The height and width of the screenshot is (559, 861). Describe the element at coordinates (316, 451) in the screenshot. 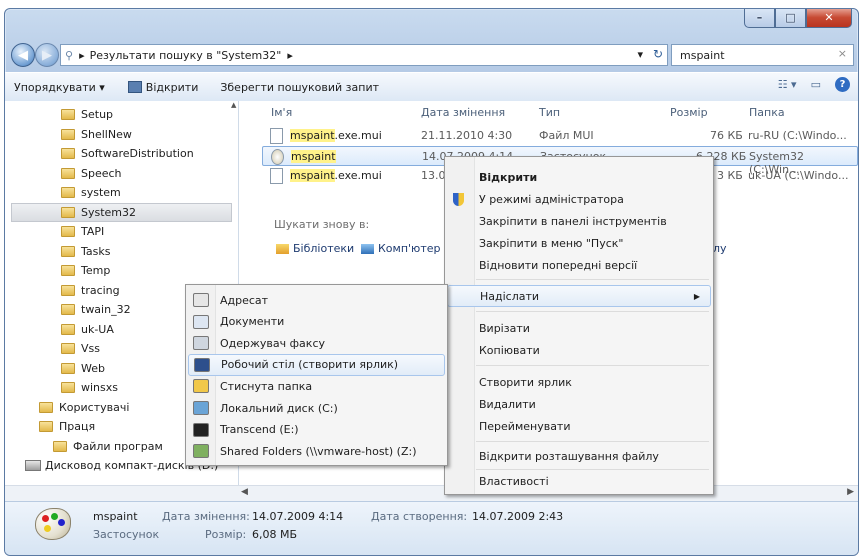

I see `send-to-item: Shared Folders (\\vmware-host) (Z:)` at that location.